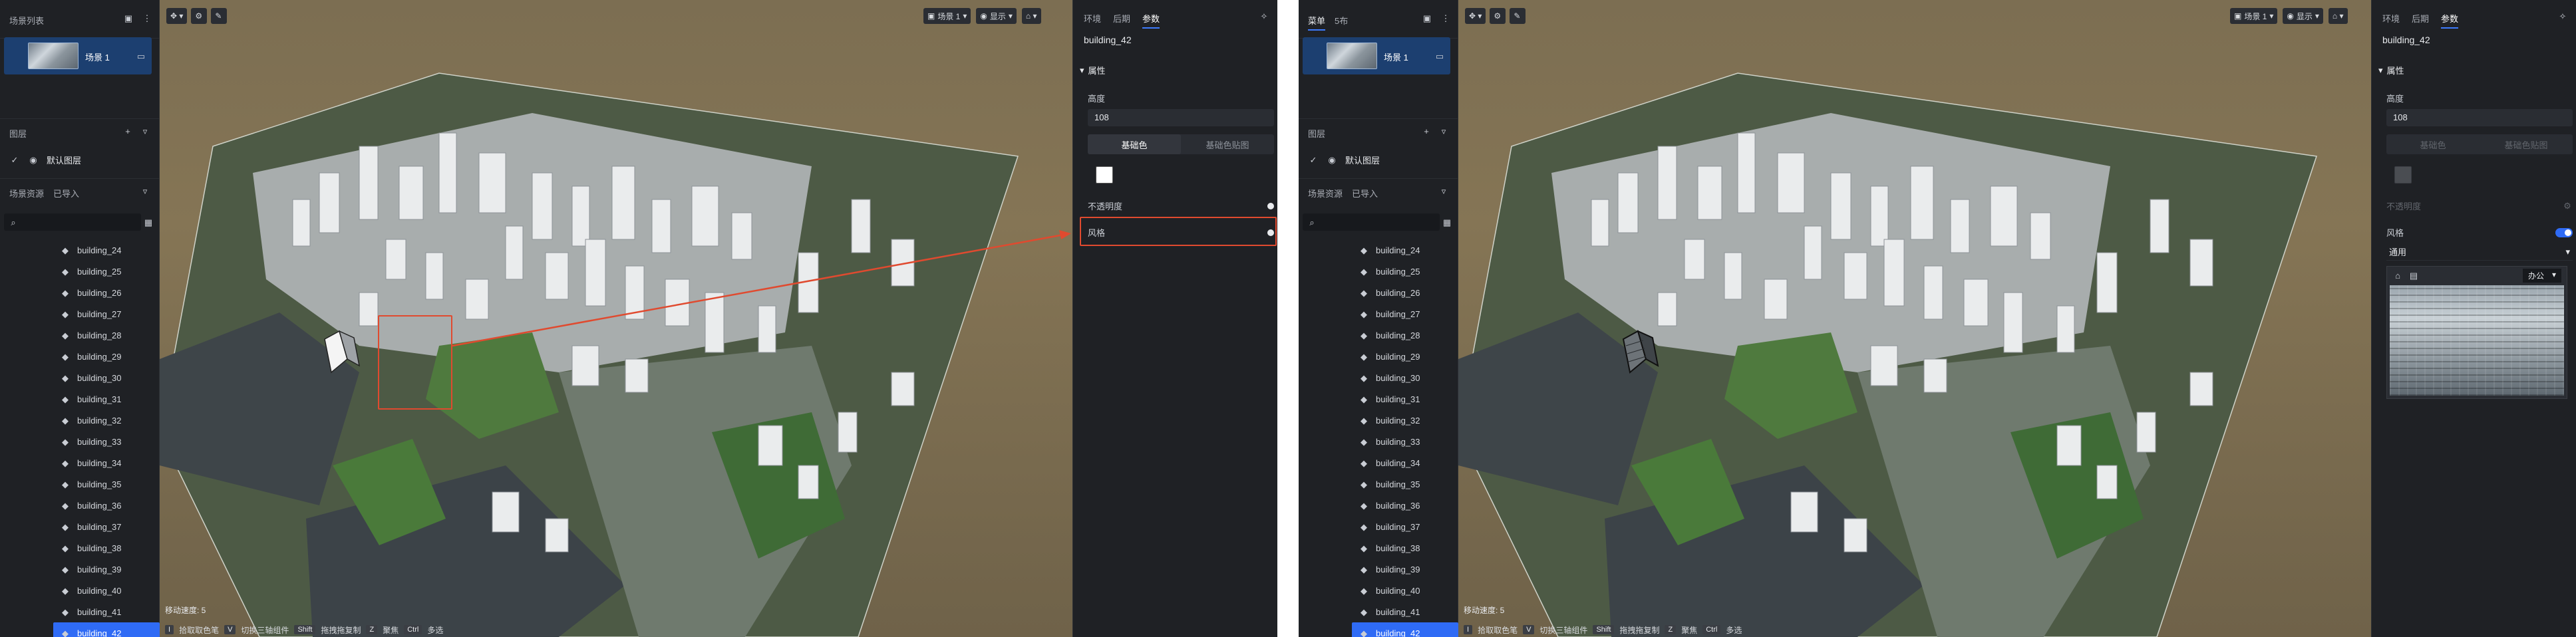  I want to click on building-icon: ▤, so click(2413, 275).